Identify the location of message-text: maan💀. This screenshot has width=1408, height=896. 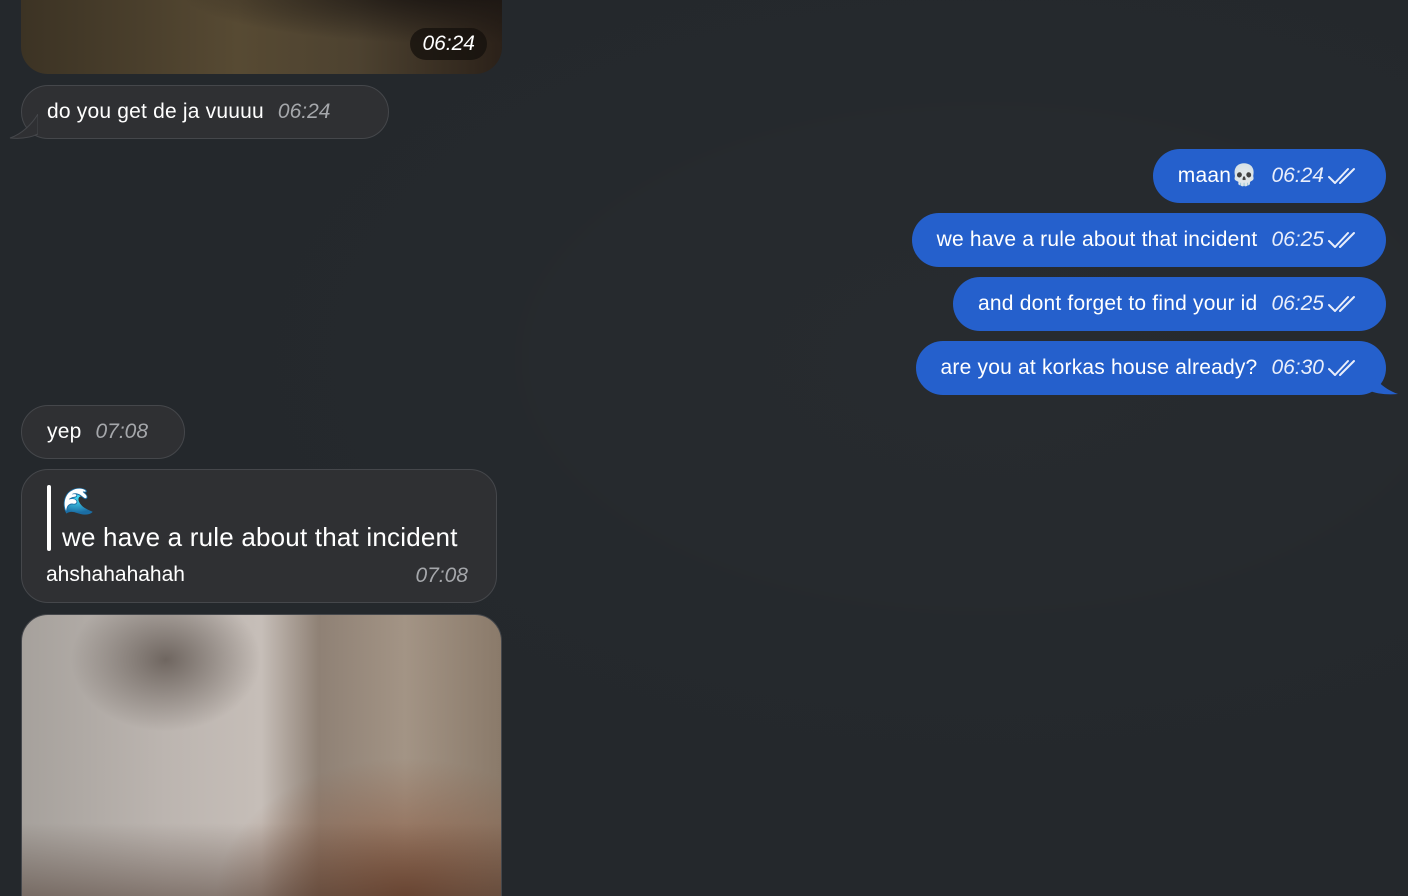
(1217, 175).